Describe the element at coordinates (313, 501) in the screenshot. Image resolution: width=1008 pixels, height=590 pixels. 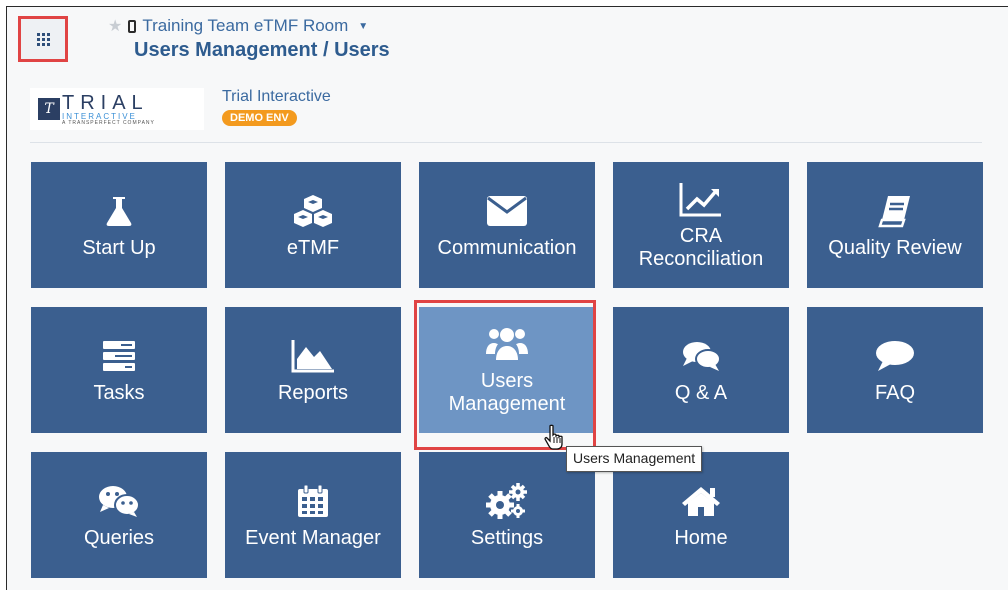
I see `calendar-icon` at that location.